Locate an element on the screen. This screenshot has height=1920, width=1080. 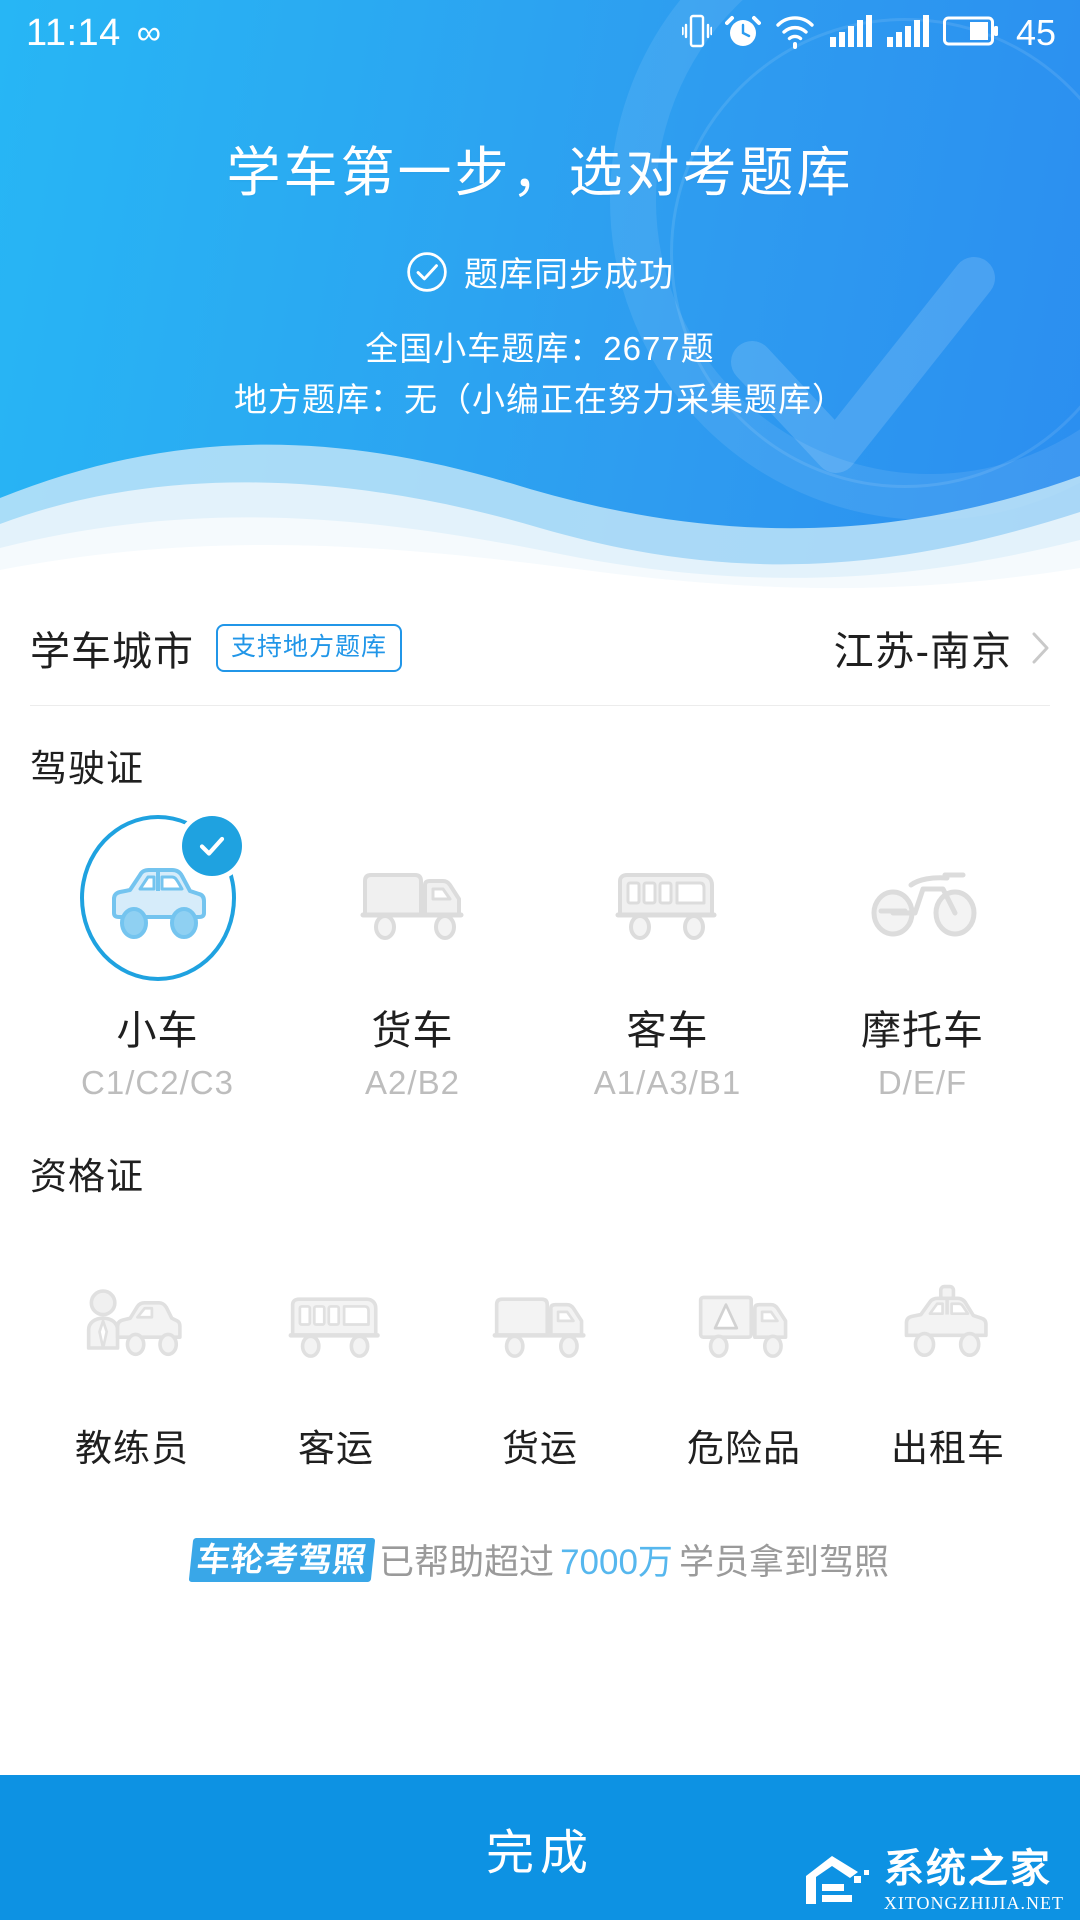
promo-number: 7000万 is located at coordinates (616, 1562).